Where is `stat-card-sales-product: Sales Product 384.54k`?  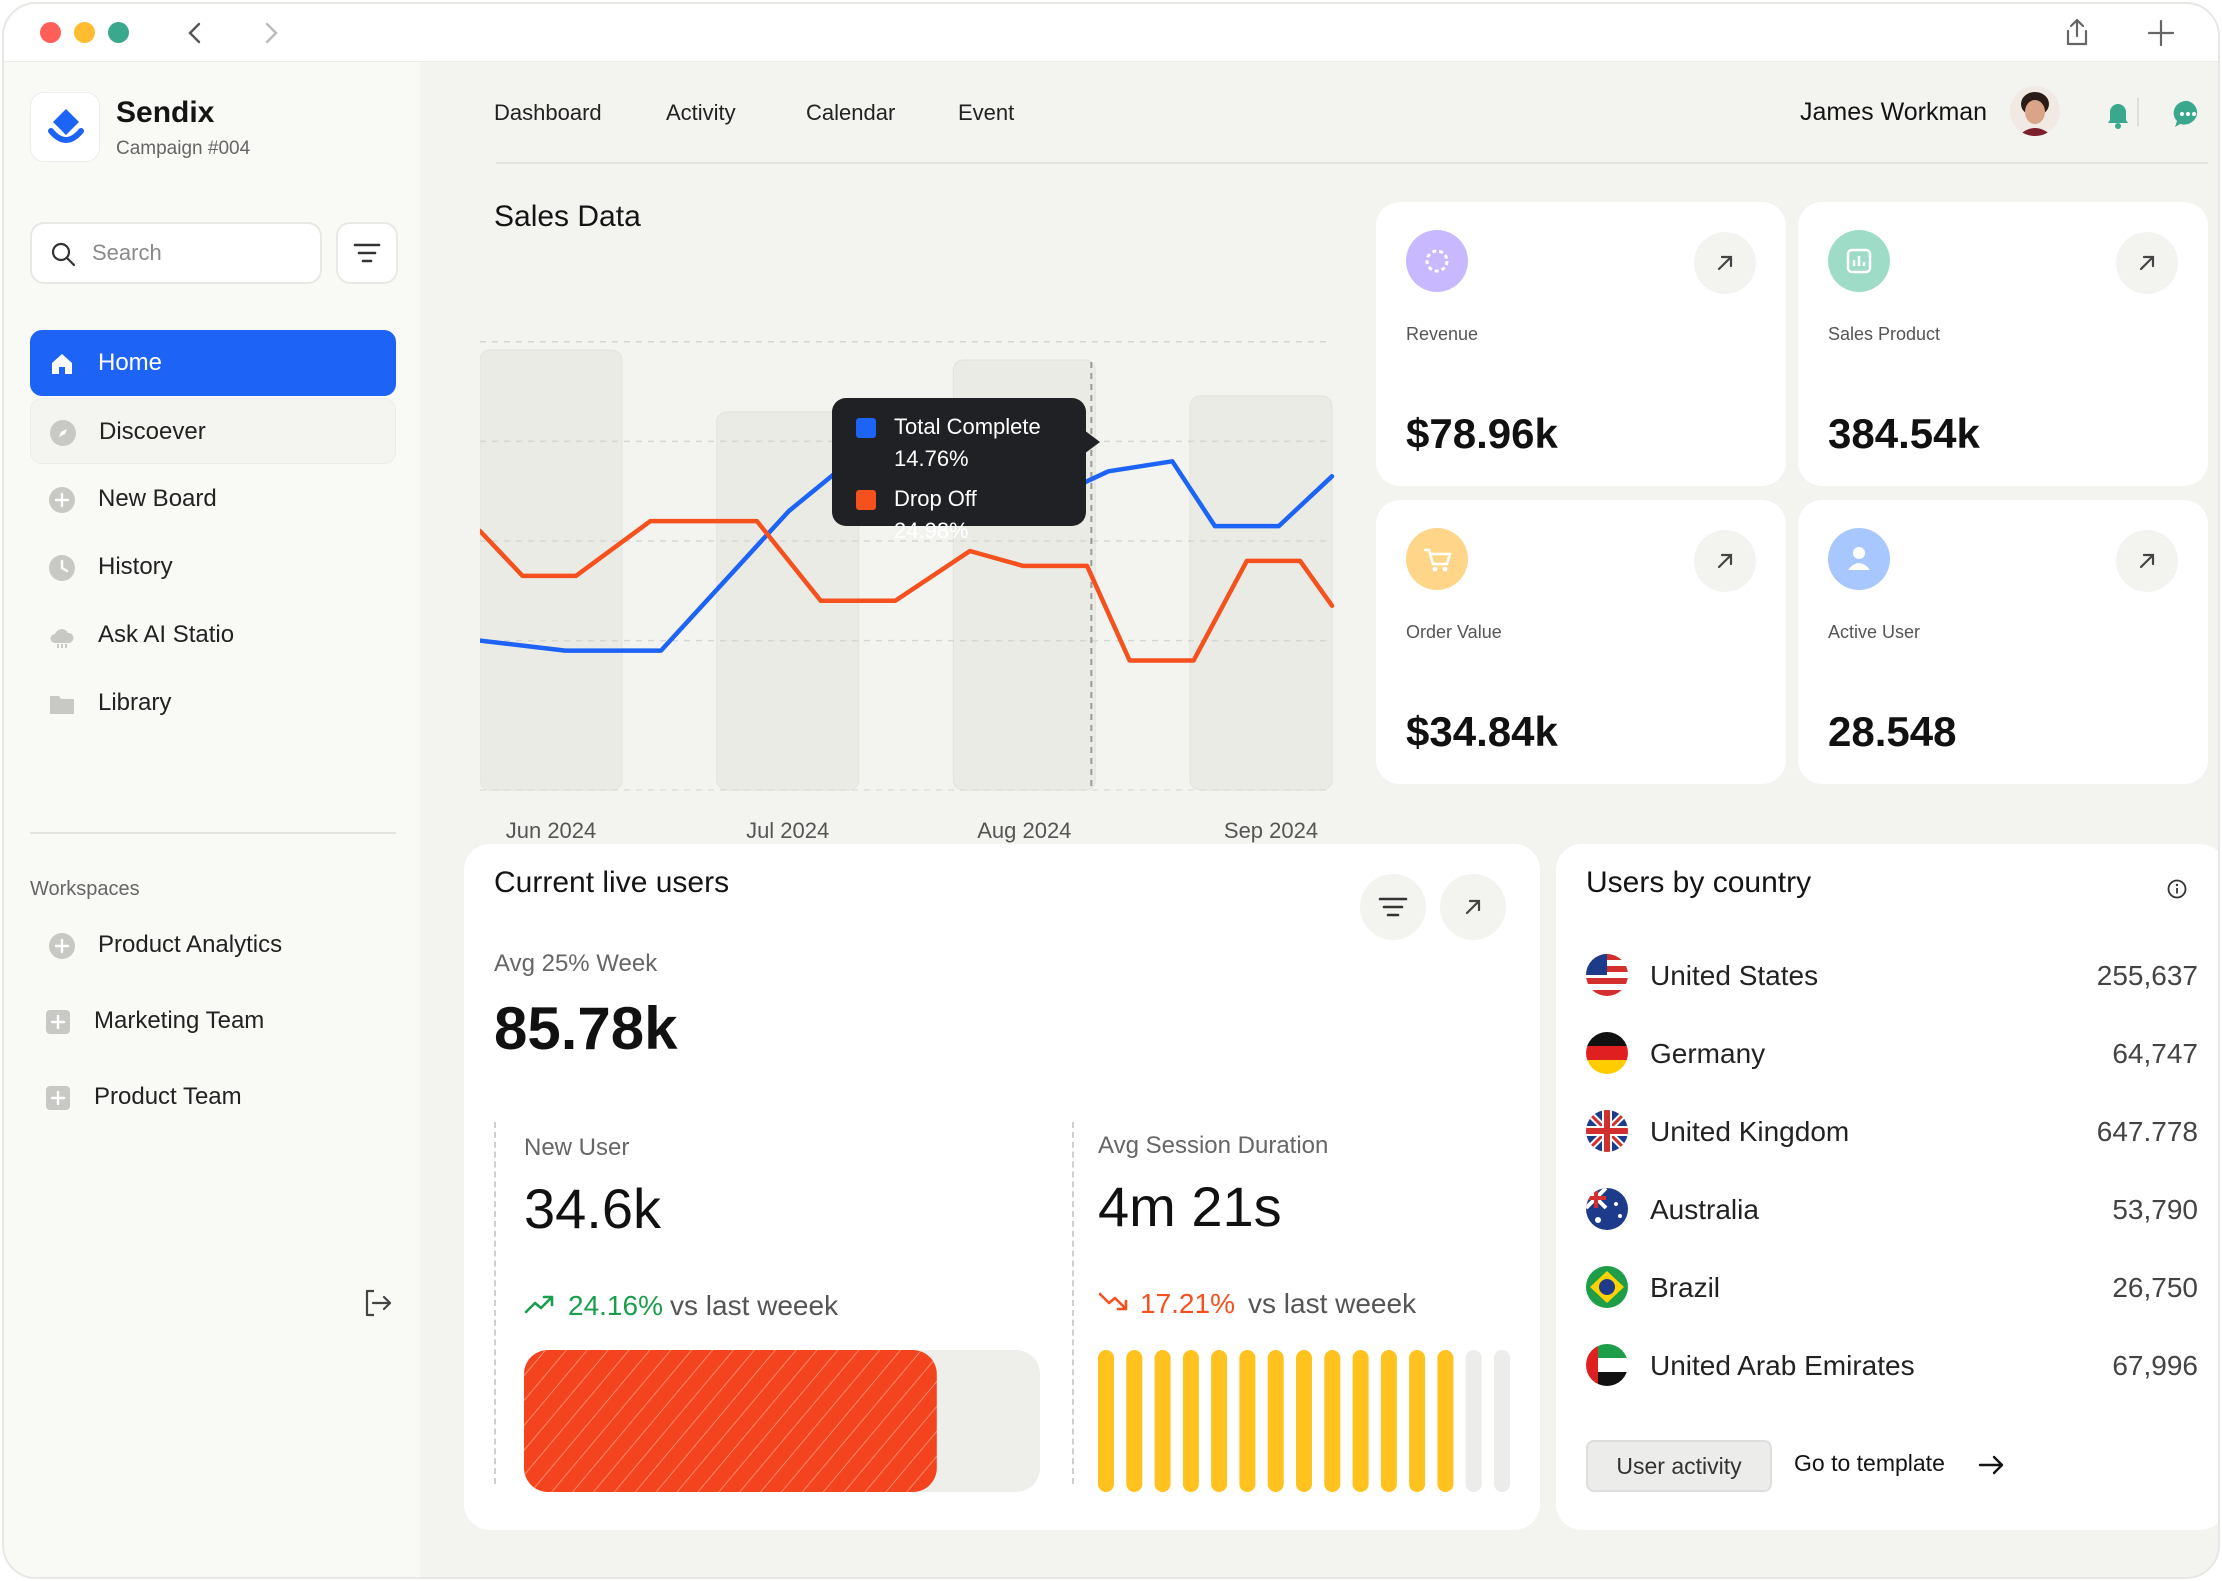 stat-card-sales-product: Sales Product 384.54k is located at coordinates (2003, 344).